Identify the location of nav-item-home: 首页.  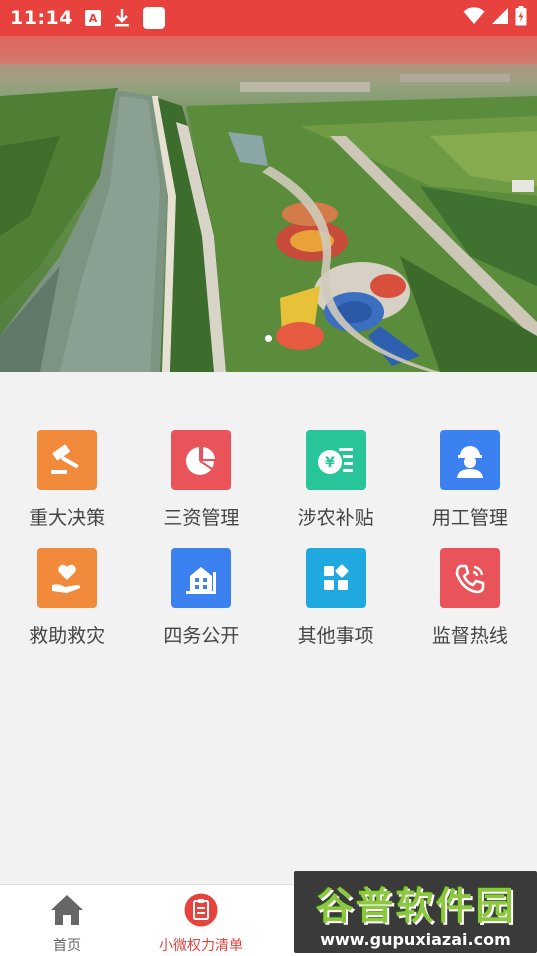
(67, 920).